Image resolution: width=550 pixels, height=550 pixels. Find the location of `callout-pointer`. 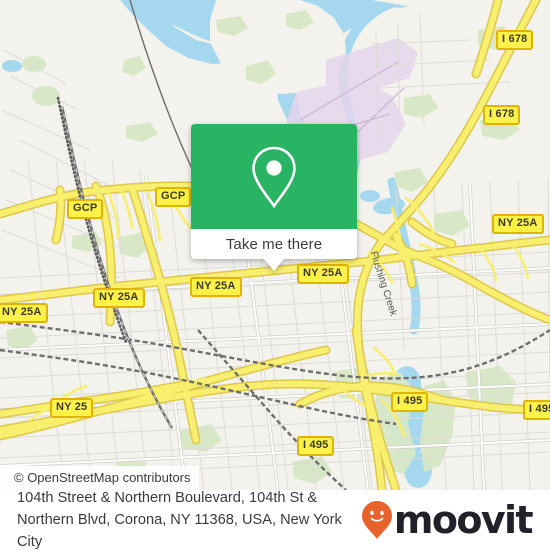

callout-pointer is located at coordinates (274, 264).